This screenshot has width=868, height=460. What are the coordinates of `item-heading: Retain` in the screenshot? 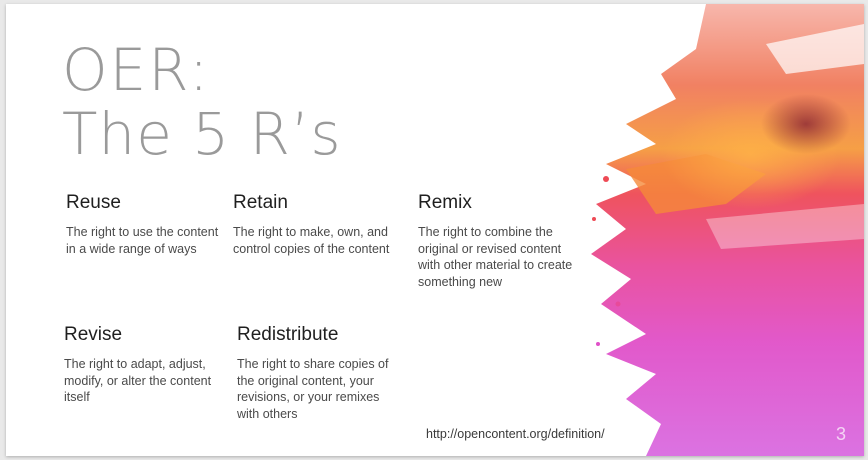 It's located at (260, 202).